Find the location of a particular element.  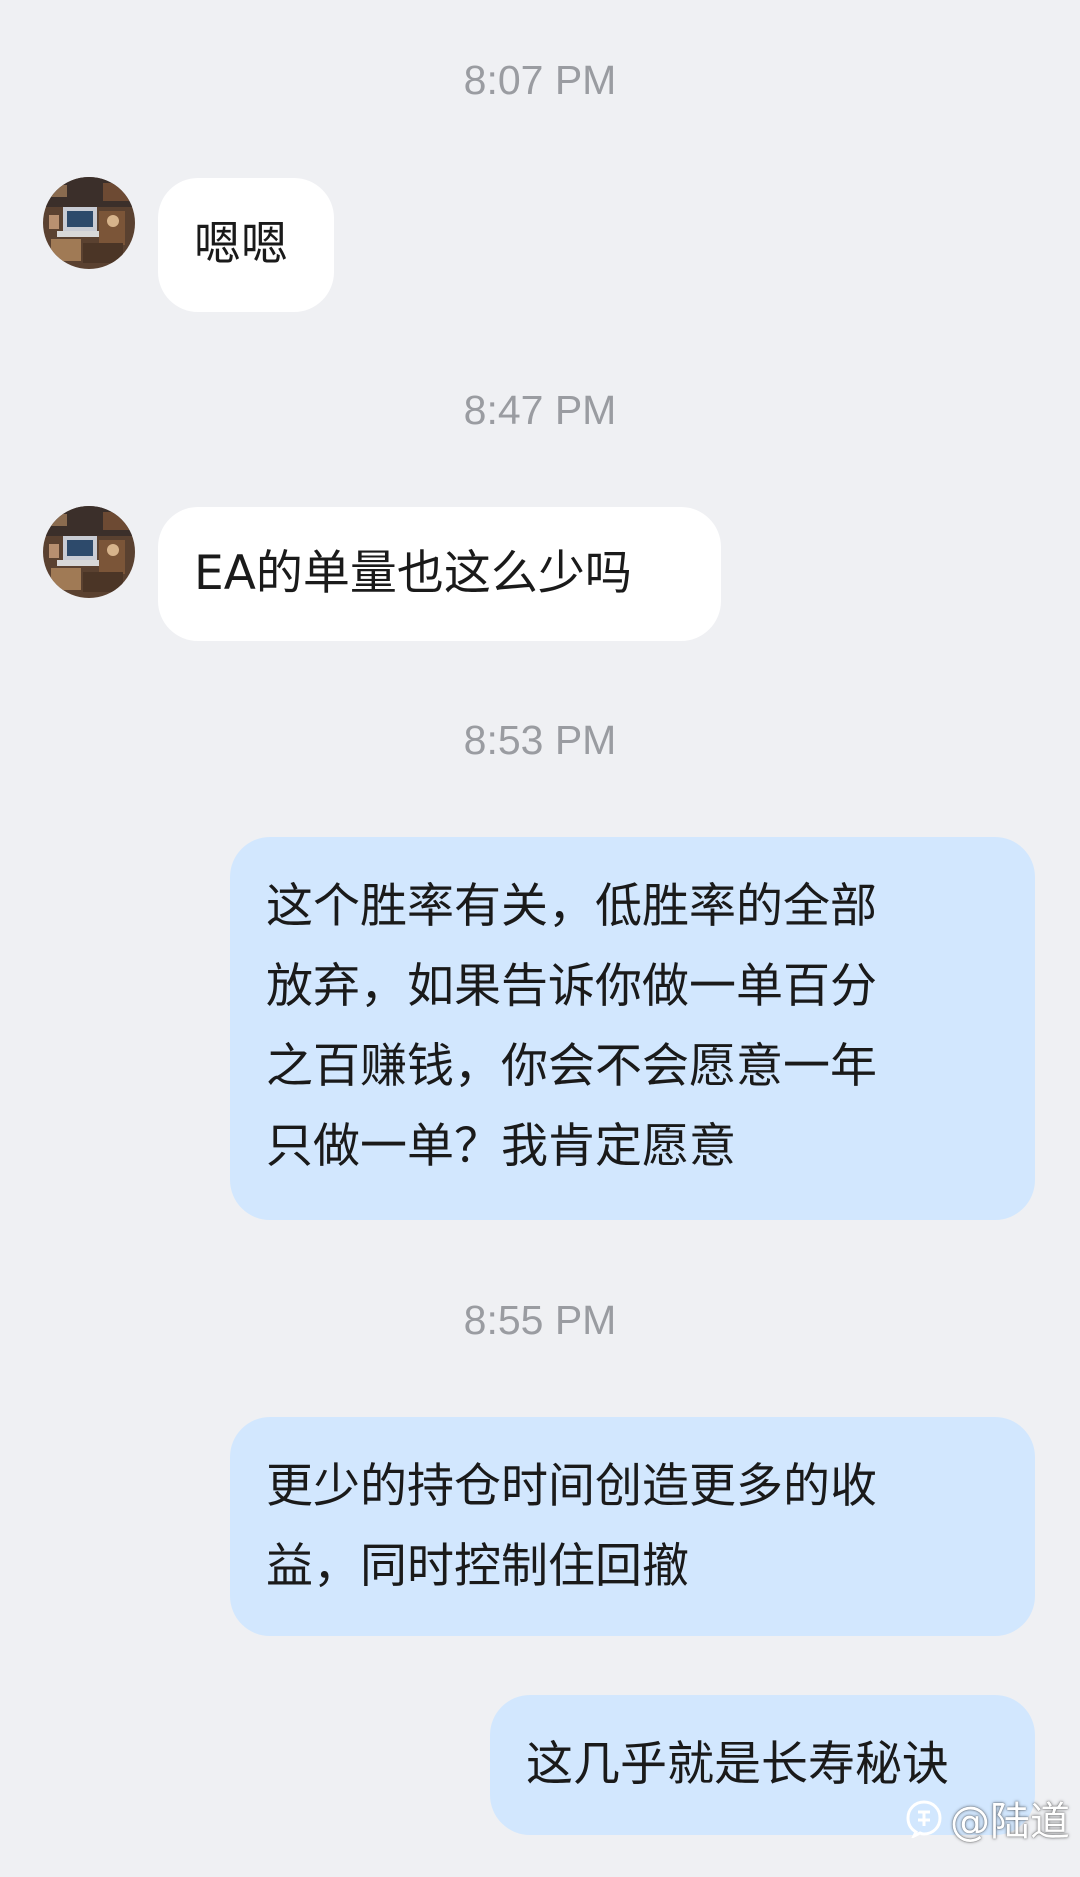

message-bubble-outgoing: 更少的持仓时间创造更多的收 益，同时控制住回撤 is located at coordinates (632, 1526).